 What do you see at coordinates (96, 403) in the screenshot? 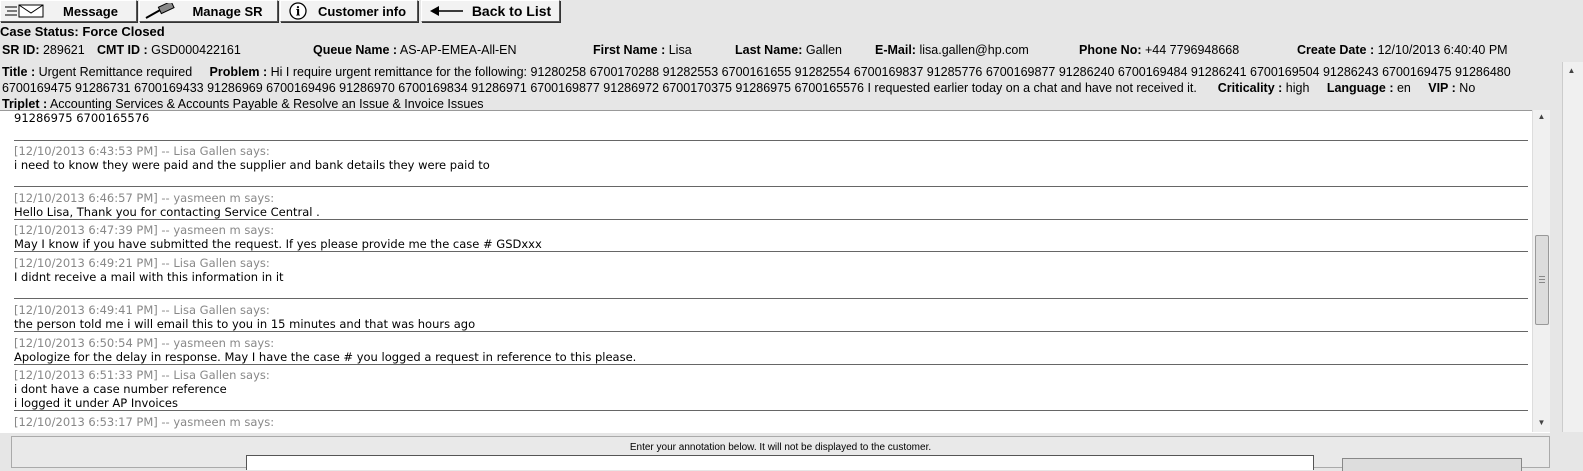
I see `chat-message-text: i logged it under AP Invoices` at bounding box center [96, 403].